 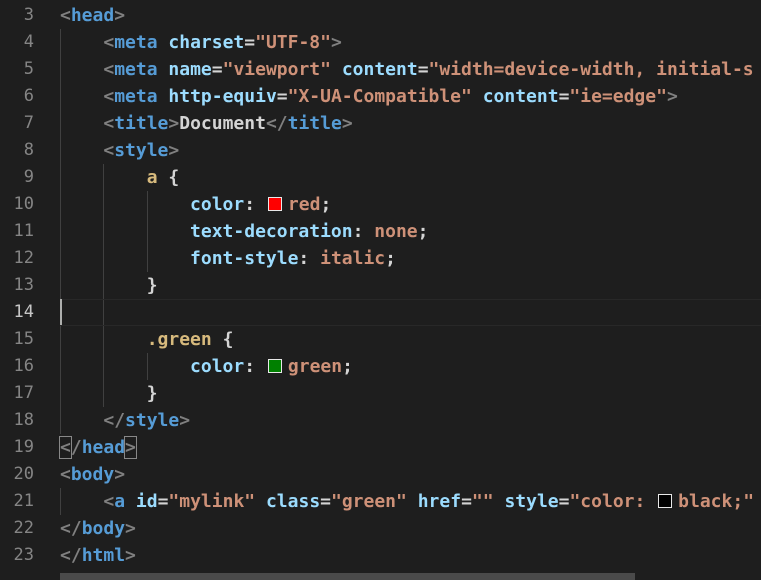 I want to click on horizontal-scrollbar, so click(x=347, y=576).